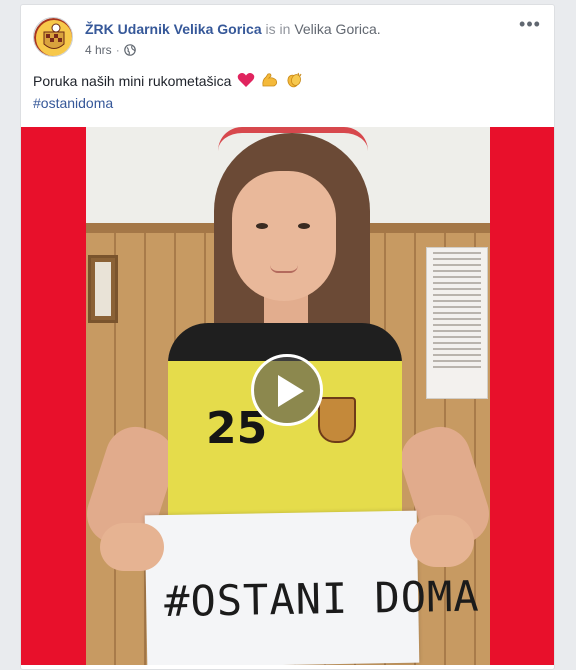 Image resolution: width=576 pixels, height=670 pixels. Describe the element at coordinates (270, 82) in the screenshot. I see `flexed-biceps-emoji-icon` at that location.